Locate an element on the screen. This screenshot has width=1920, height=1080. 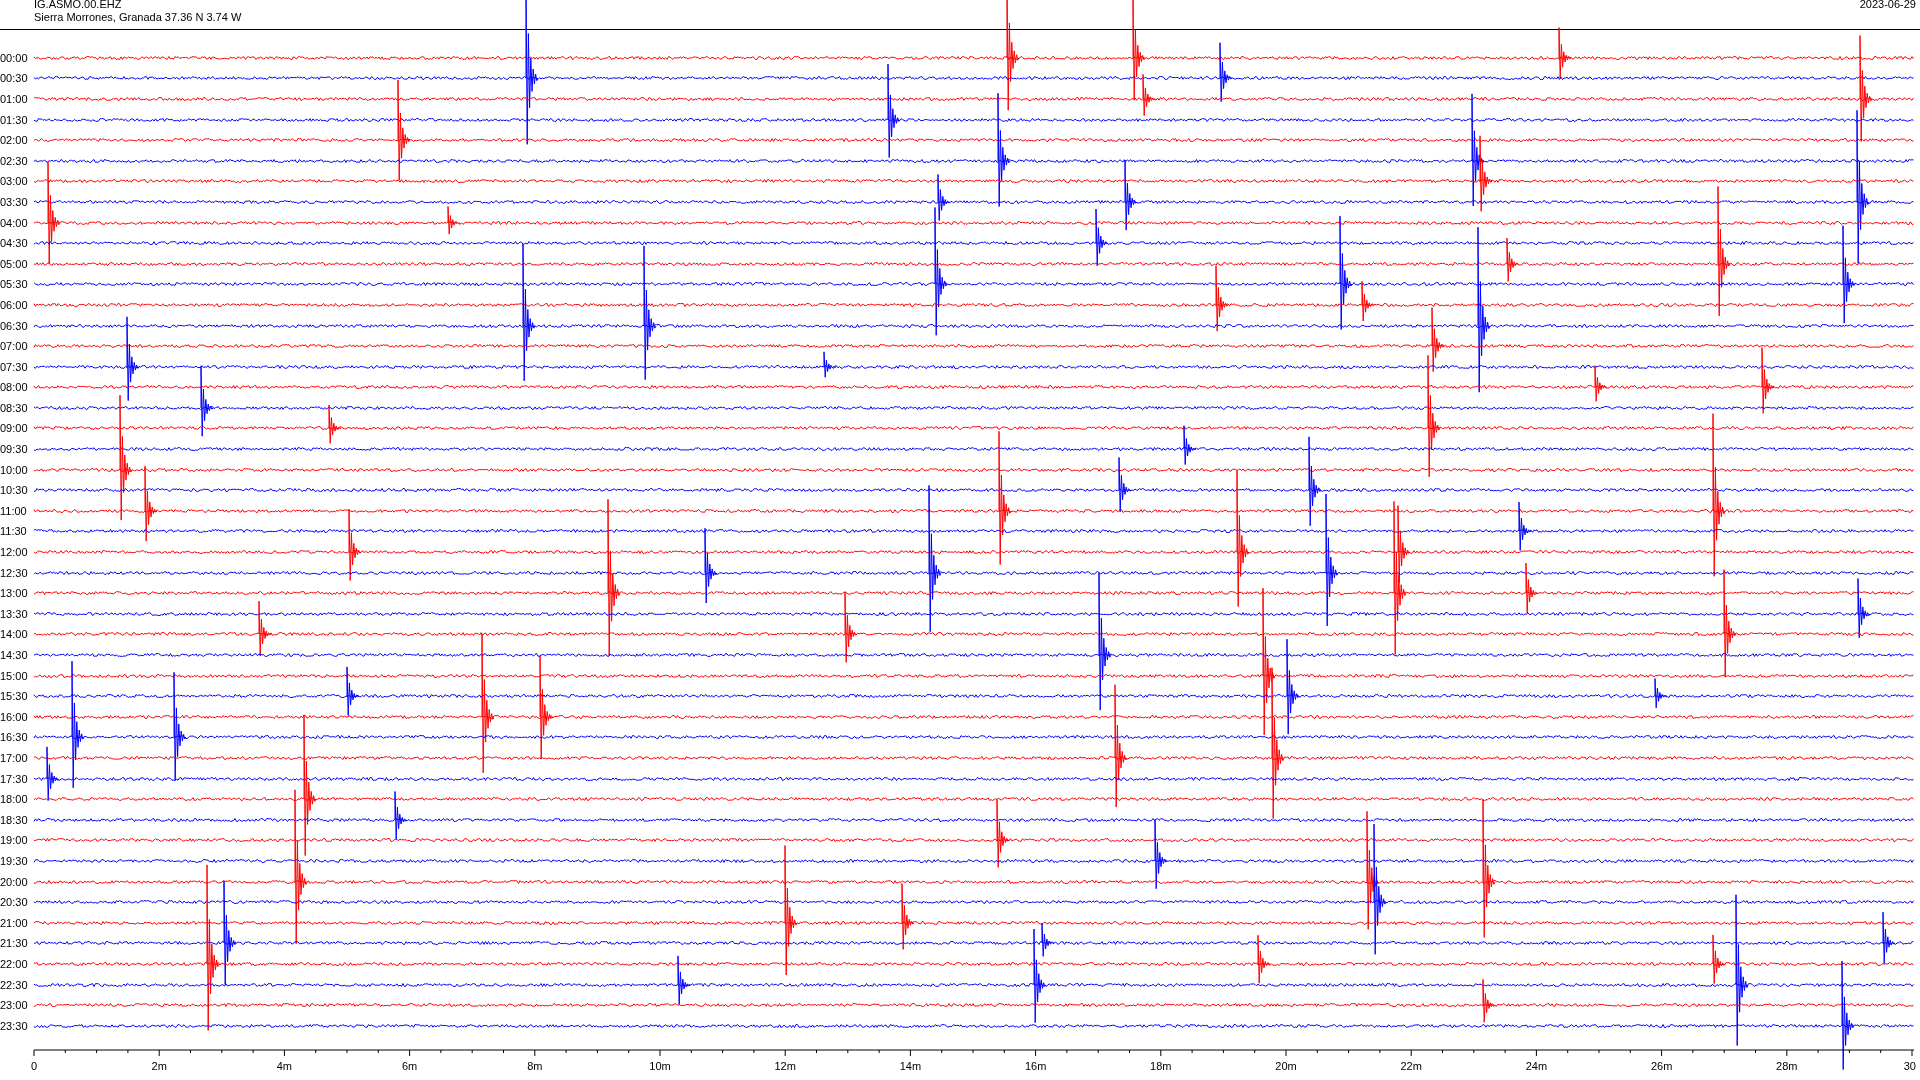
axis-tick-label: 14m is located at coordinates (910, 1066).